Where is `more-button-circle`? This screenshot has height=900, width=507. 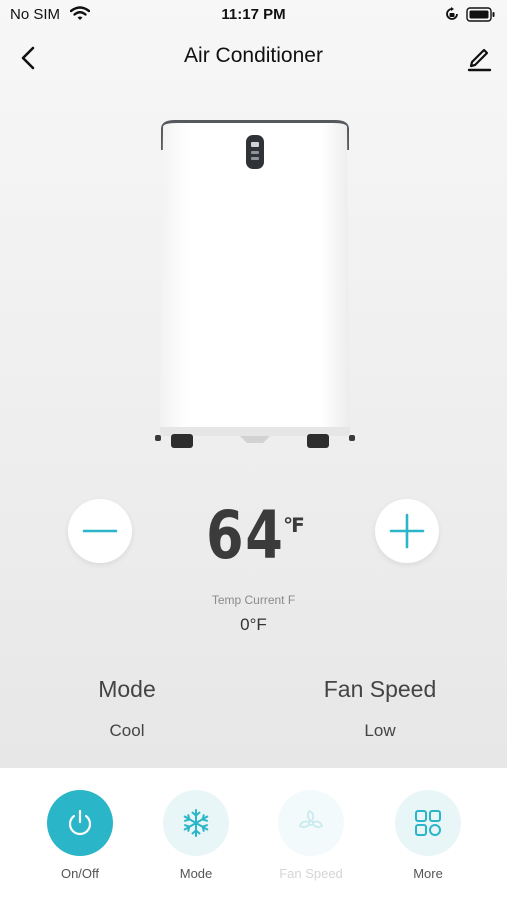 more-button-circle is located at coordinates (428, 823).